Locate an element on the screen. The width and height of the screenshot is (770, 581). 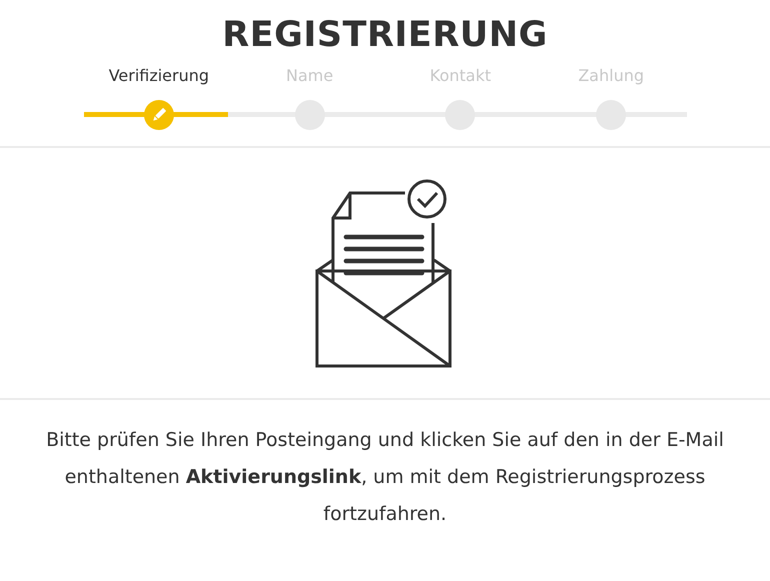
step-label: Verifizierung is located at coordinates (159, 76).